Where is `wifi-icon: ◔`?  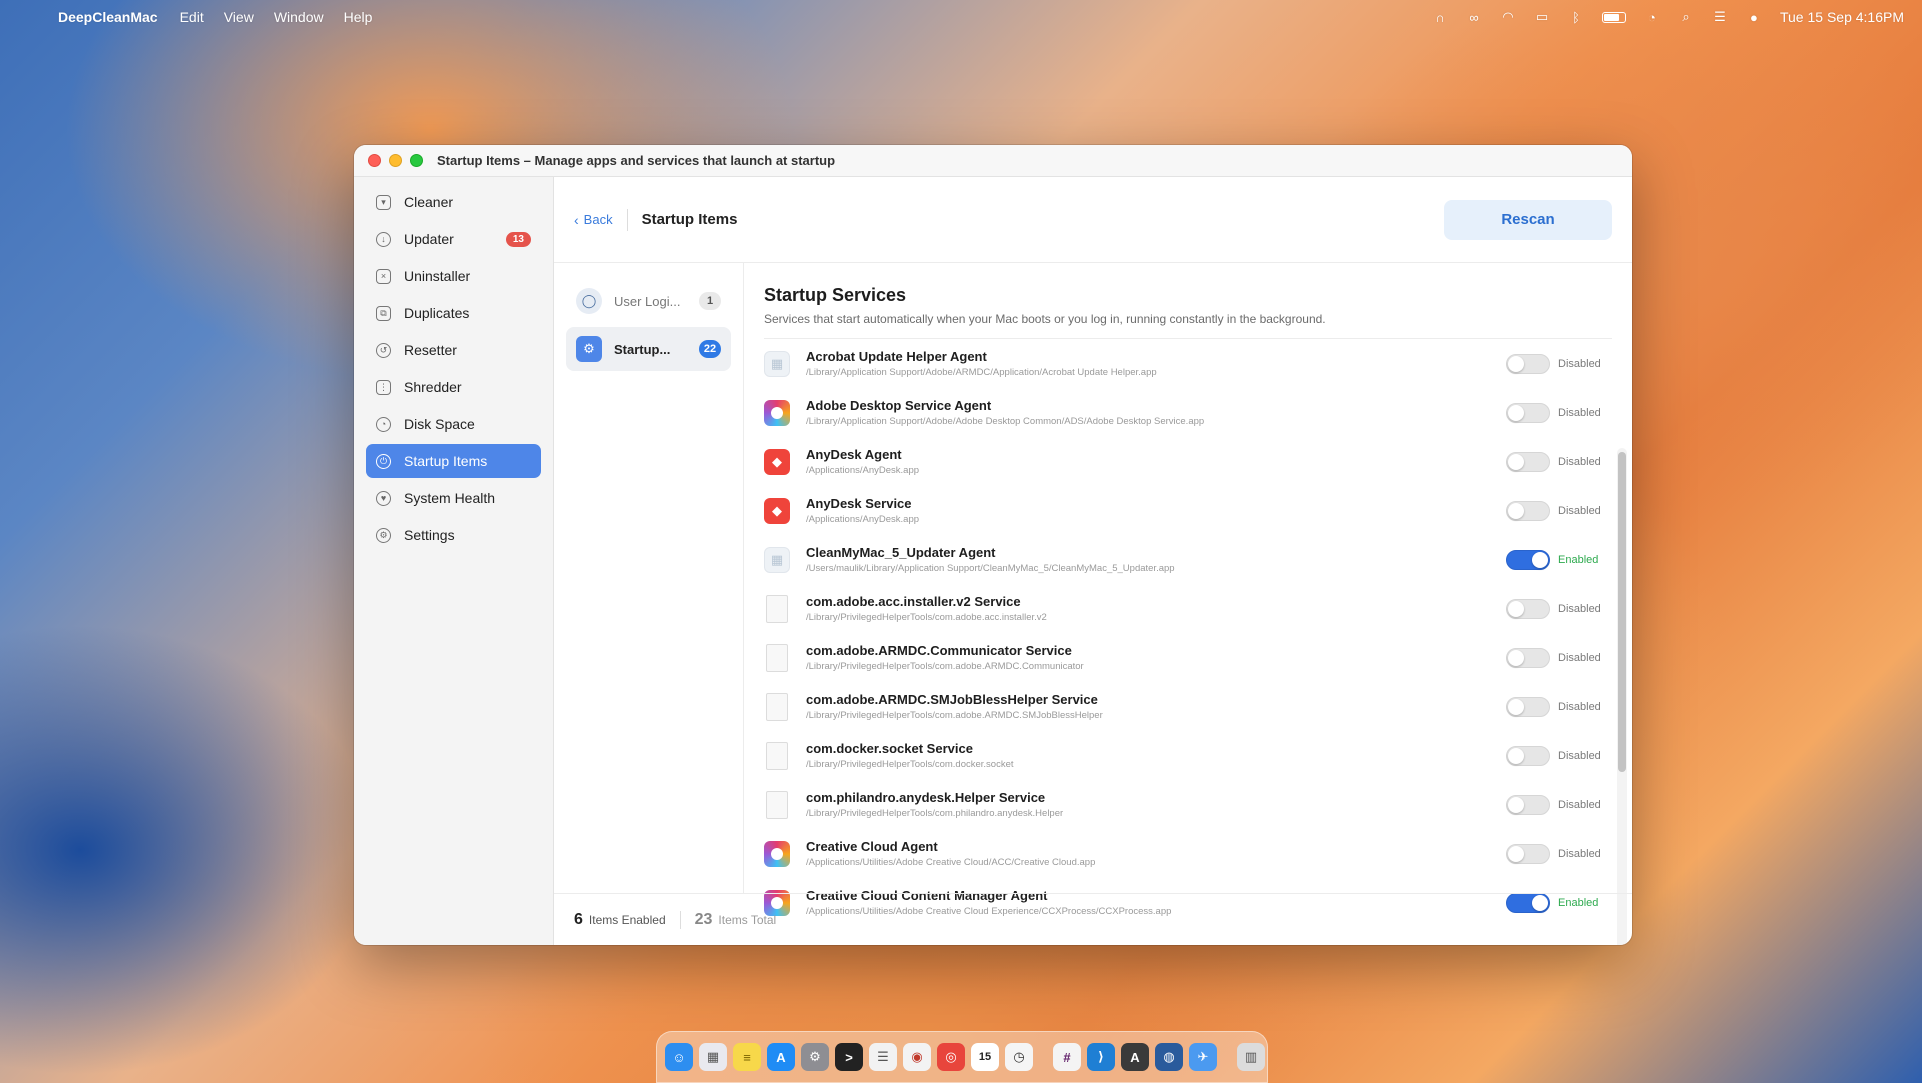 wifi-icon: ◔ is located at coordinates (1652, 17).